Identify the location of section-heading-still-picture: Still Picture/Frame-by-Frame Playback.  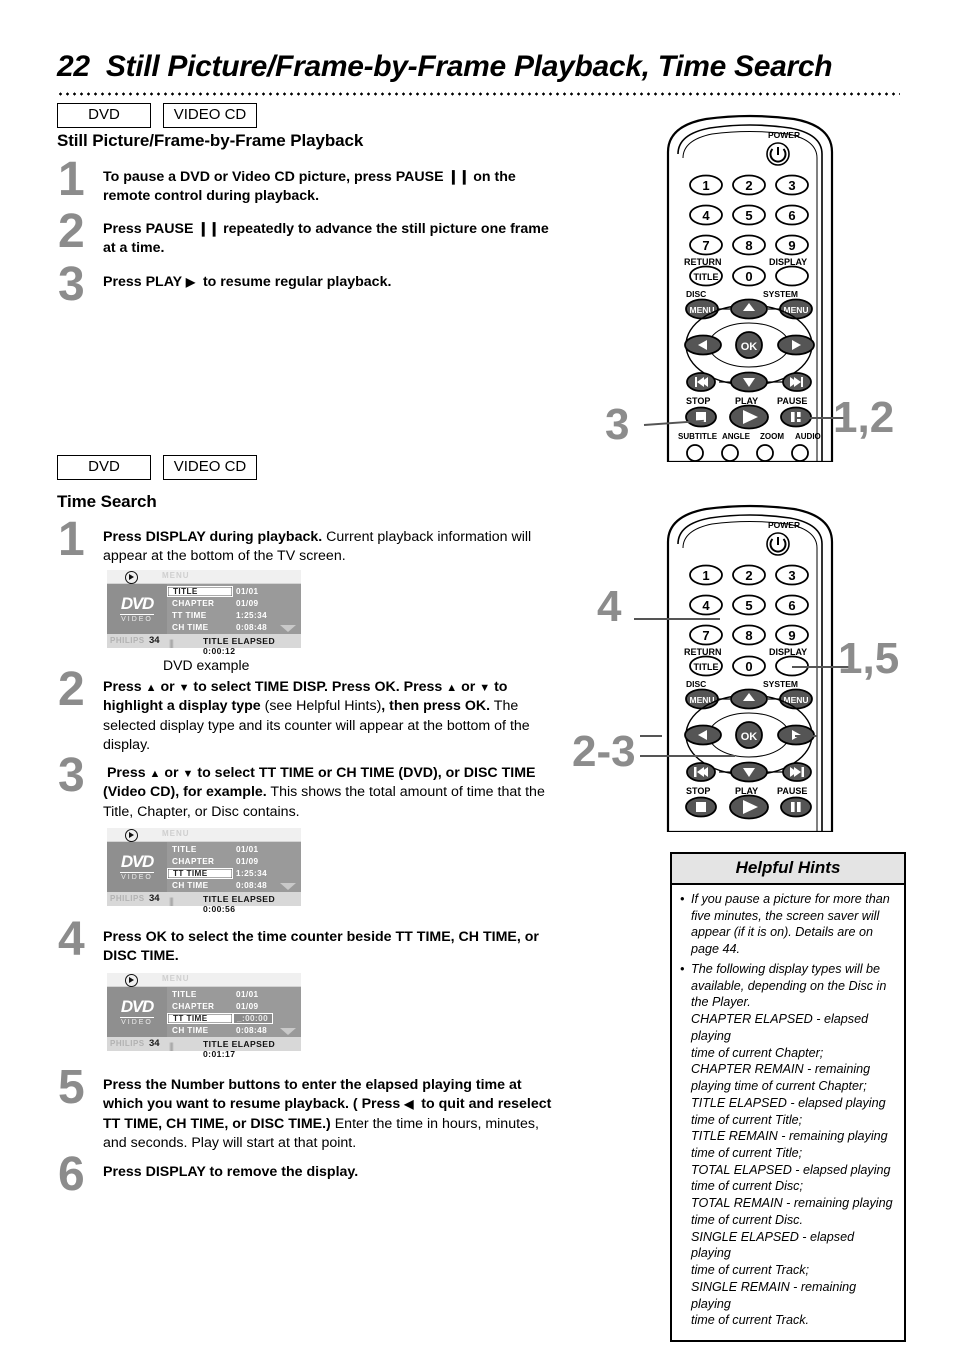
(210, 140).